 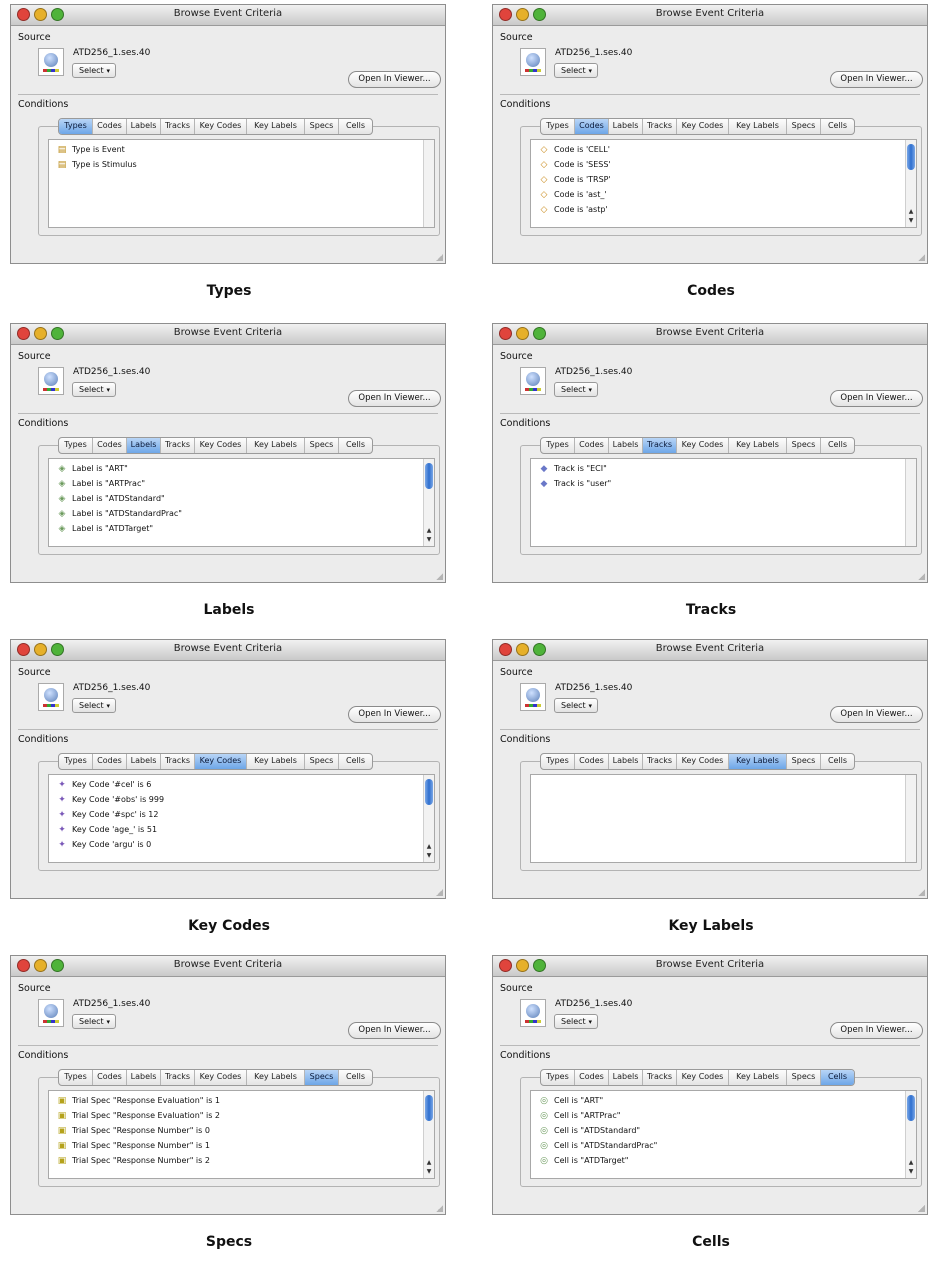 I want to click on scroll-up-arrow-icon: ▲, so click(x=911, y=1163).